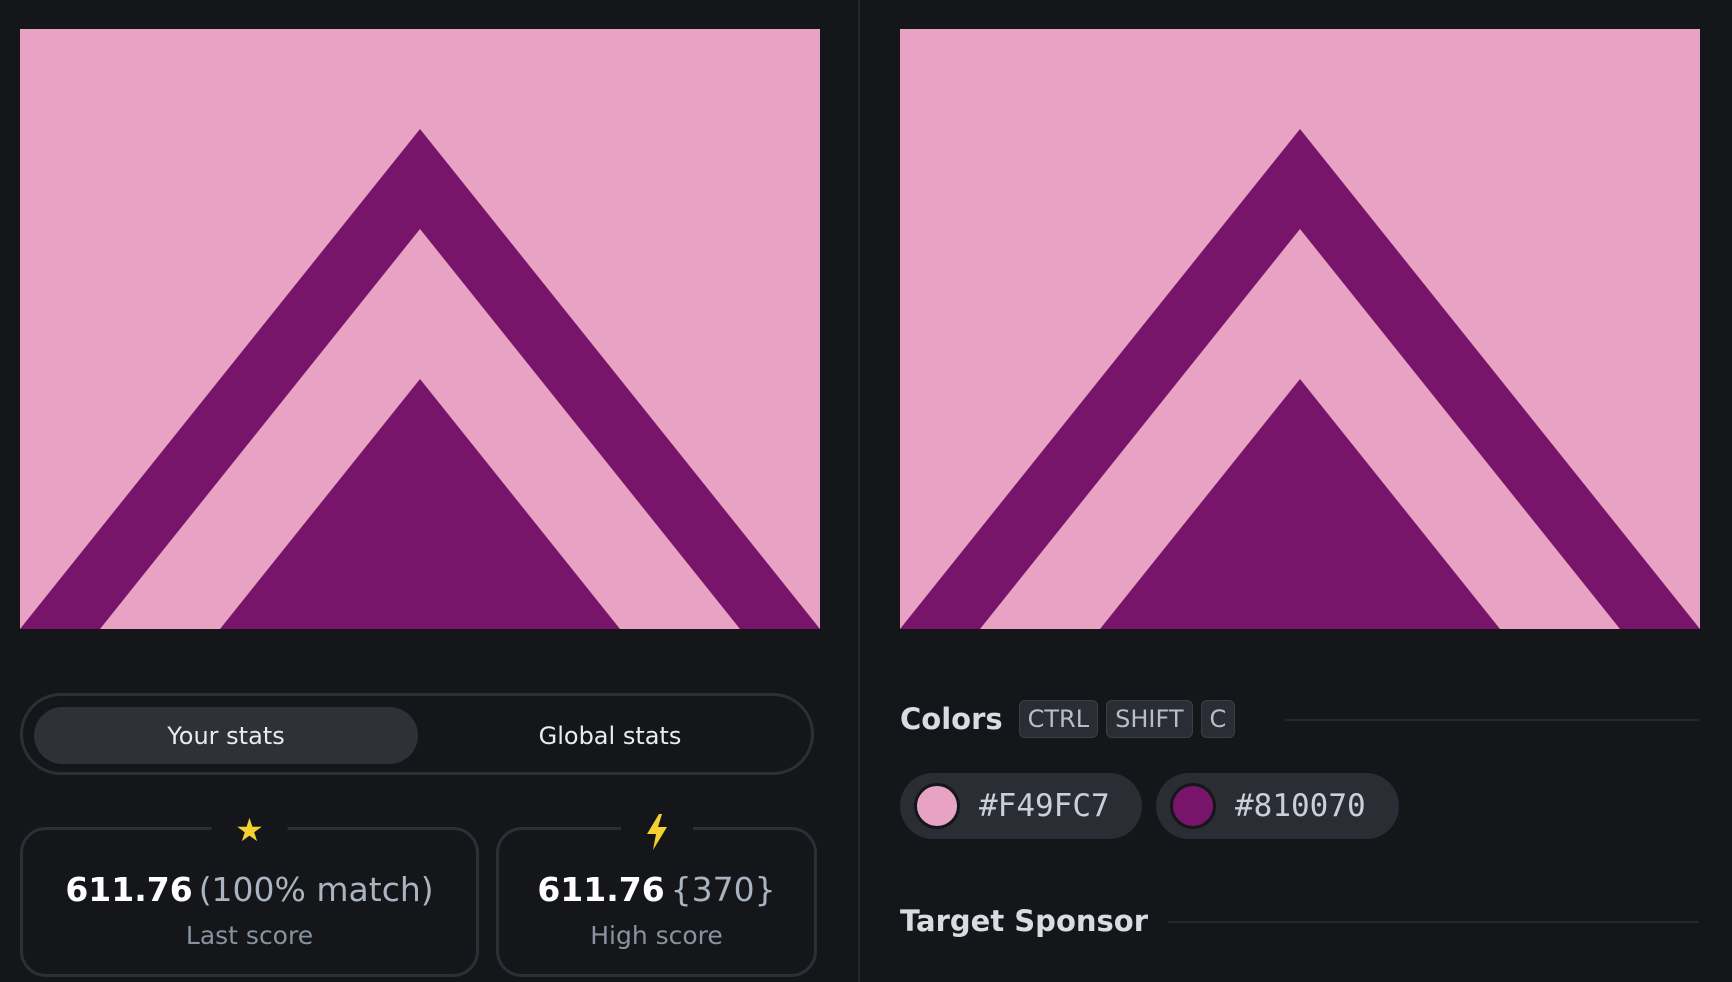 Image resolution: width=1732 pixels, height=982 pixels. Describe the element at coordinates (249, 935) in the screenshot. I see `last-score-label: Last score` at that location.